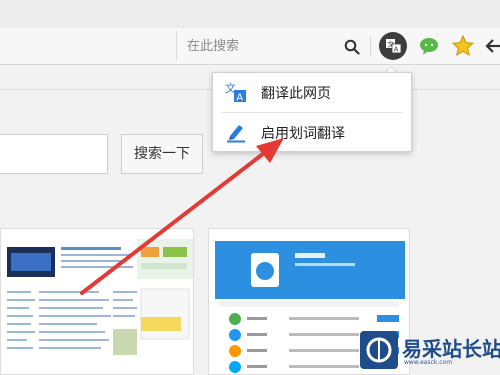  What do you see at coordinates (428, 362) in the screenshot?
I see `watermark-subtext: www.easck.com` at bounding box center [428, 362].